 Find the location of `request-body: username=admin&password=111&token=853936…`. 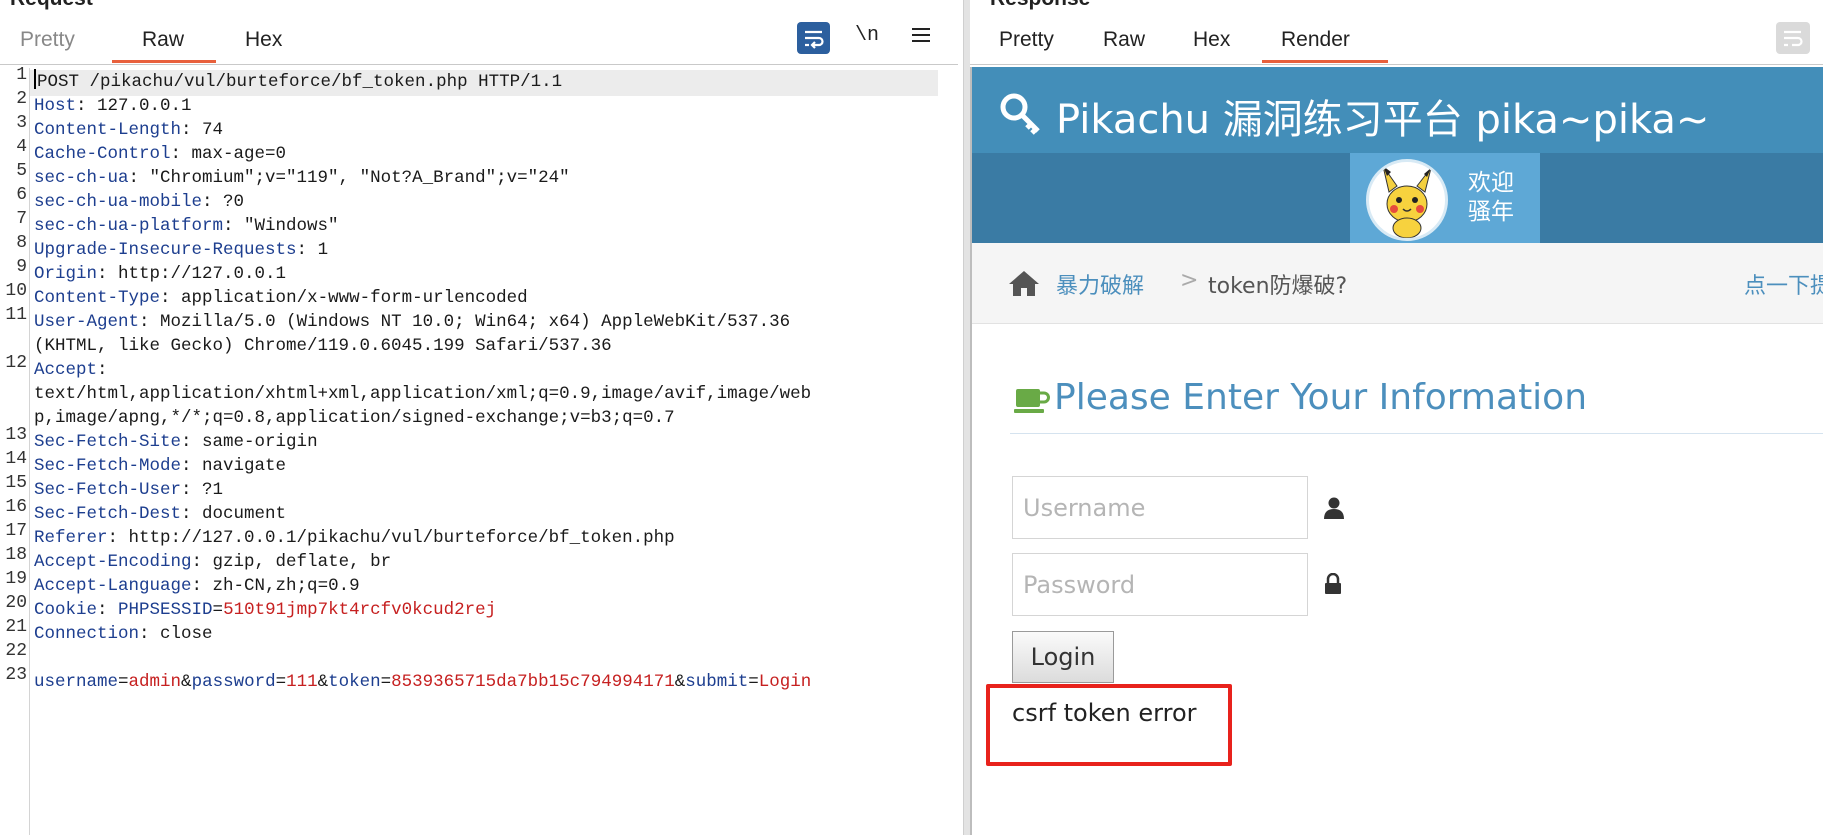

request-body: username=admin&password=111&token=853936… is located at coordinates (423, 682).